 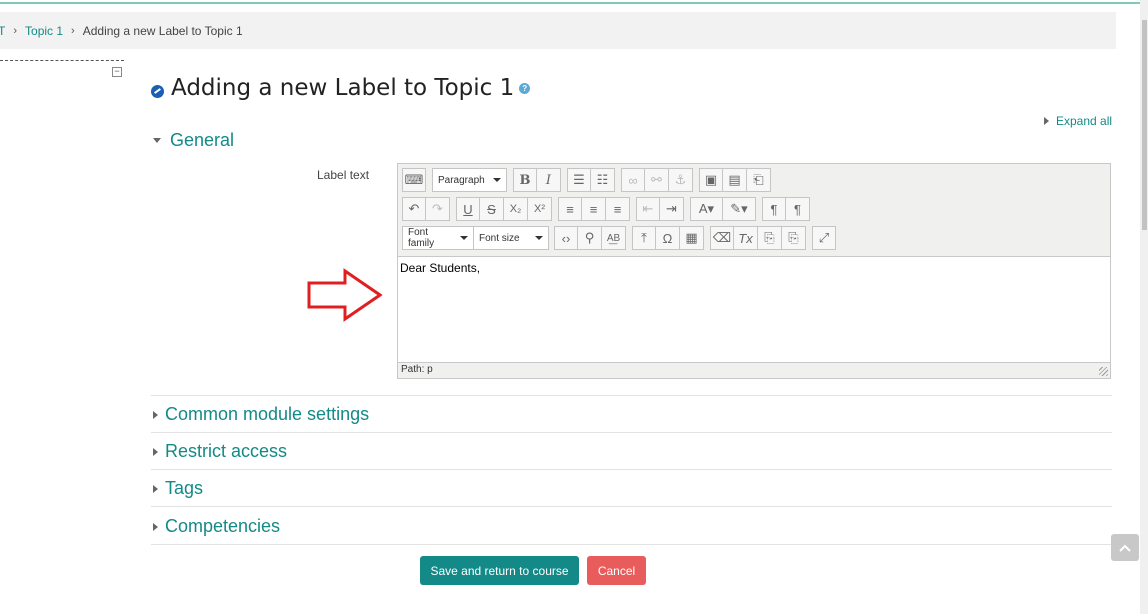 I want to click on chevron-up-icon, so click(x=1125, y=548).